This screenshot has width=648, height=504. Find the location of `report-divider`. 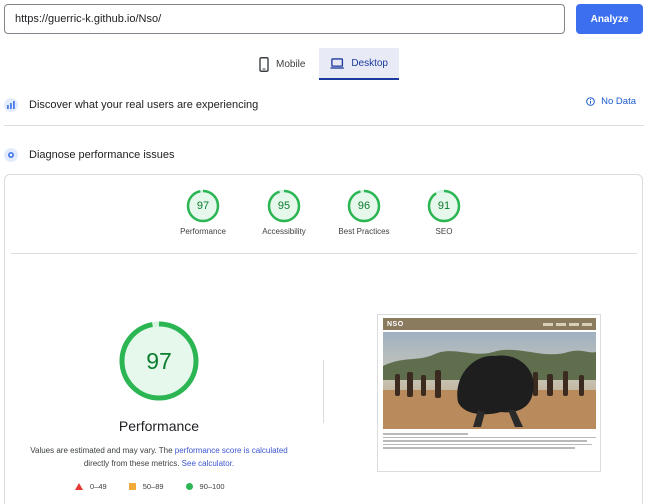

report-divider is located at coordinates (324, 253).